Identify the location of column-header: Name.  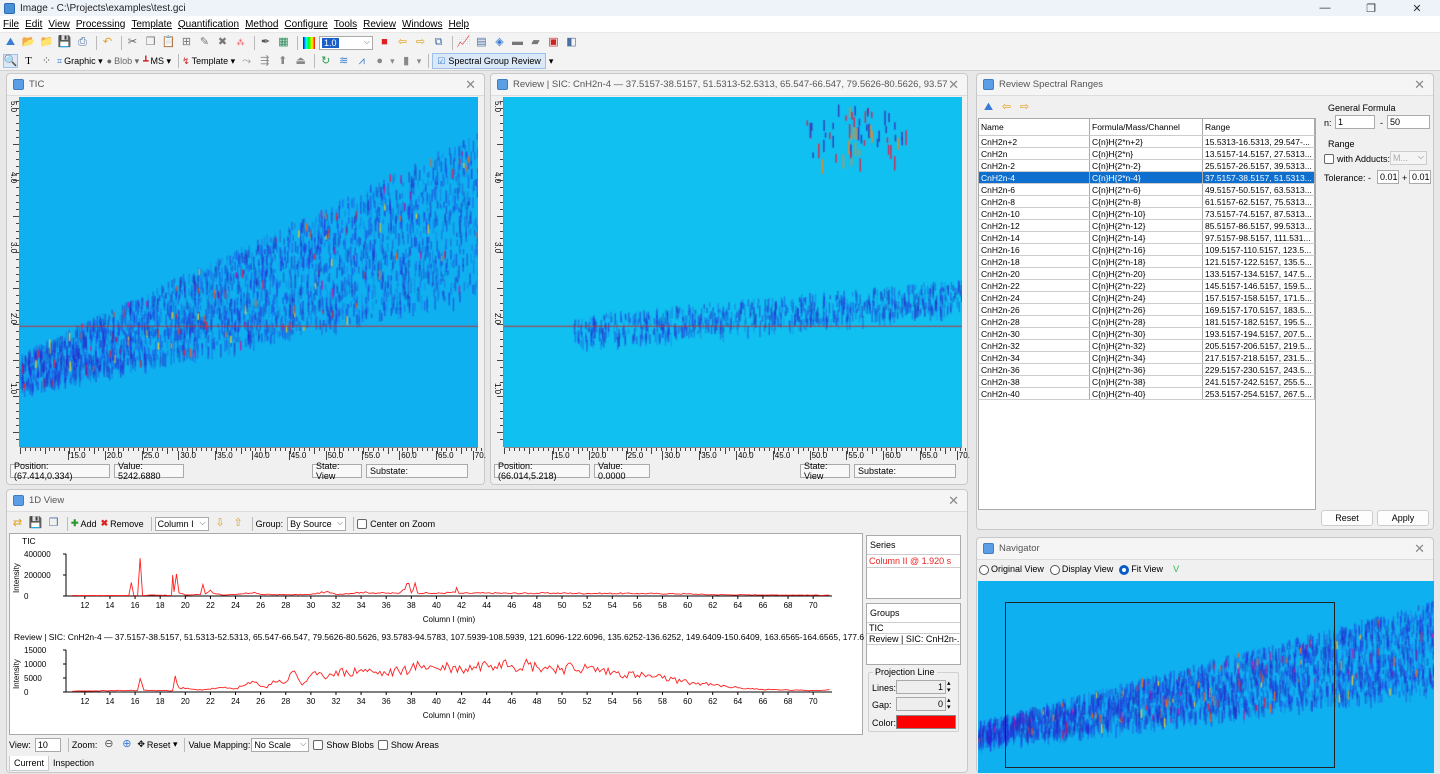
(1034, 127).